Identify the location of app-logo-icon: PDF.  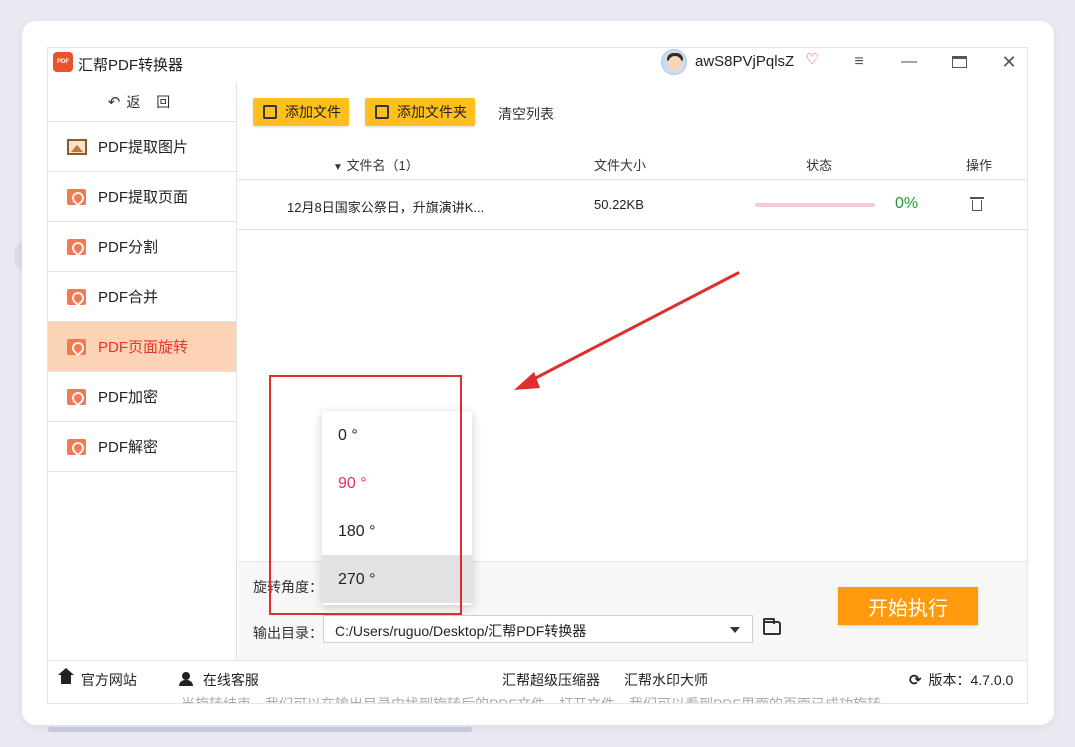
(63, 62).